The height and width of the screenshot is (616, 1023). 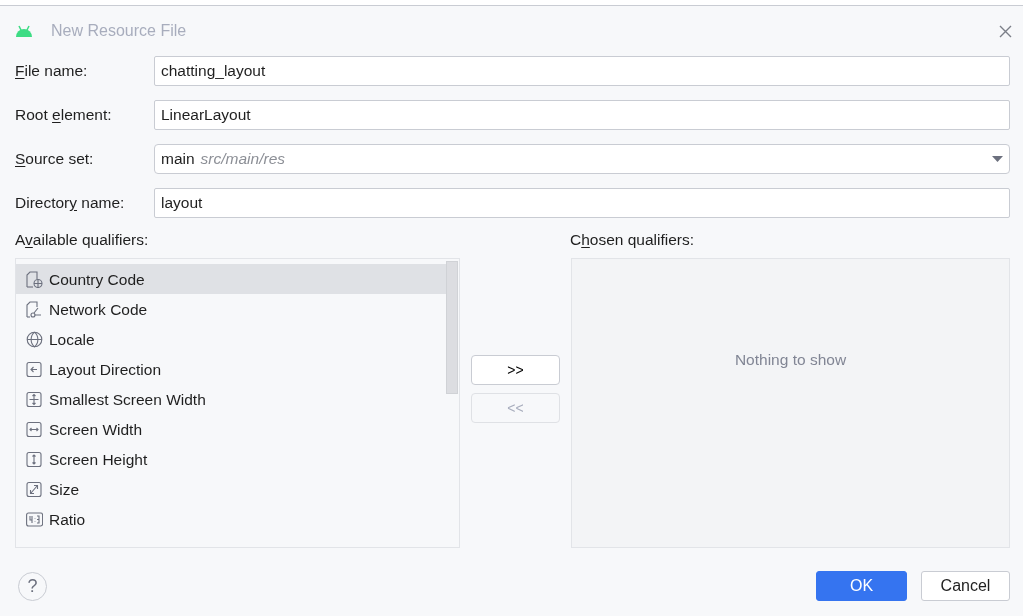 What do you see at coordinates (231, 429) in the screenshot?
I see `qualifier-item: Screen Width` at bounding box center [231, 429].